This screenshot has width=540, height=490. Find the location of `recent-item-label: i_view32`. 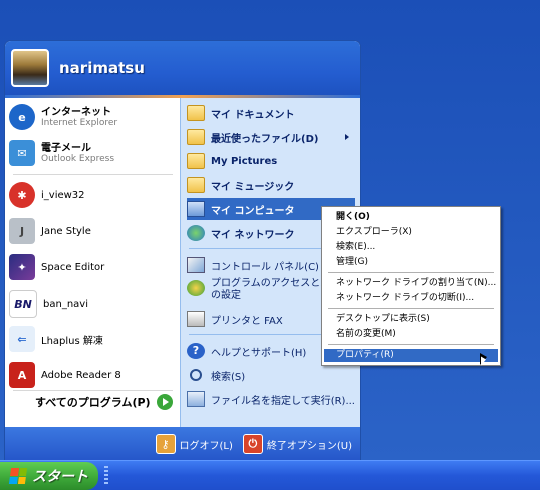

recent-item-label: i_view32 is located at coordinates (63, 195).